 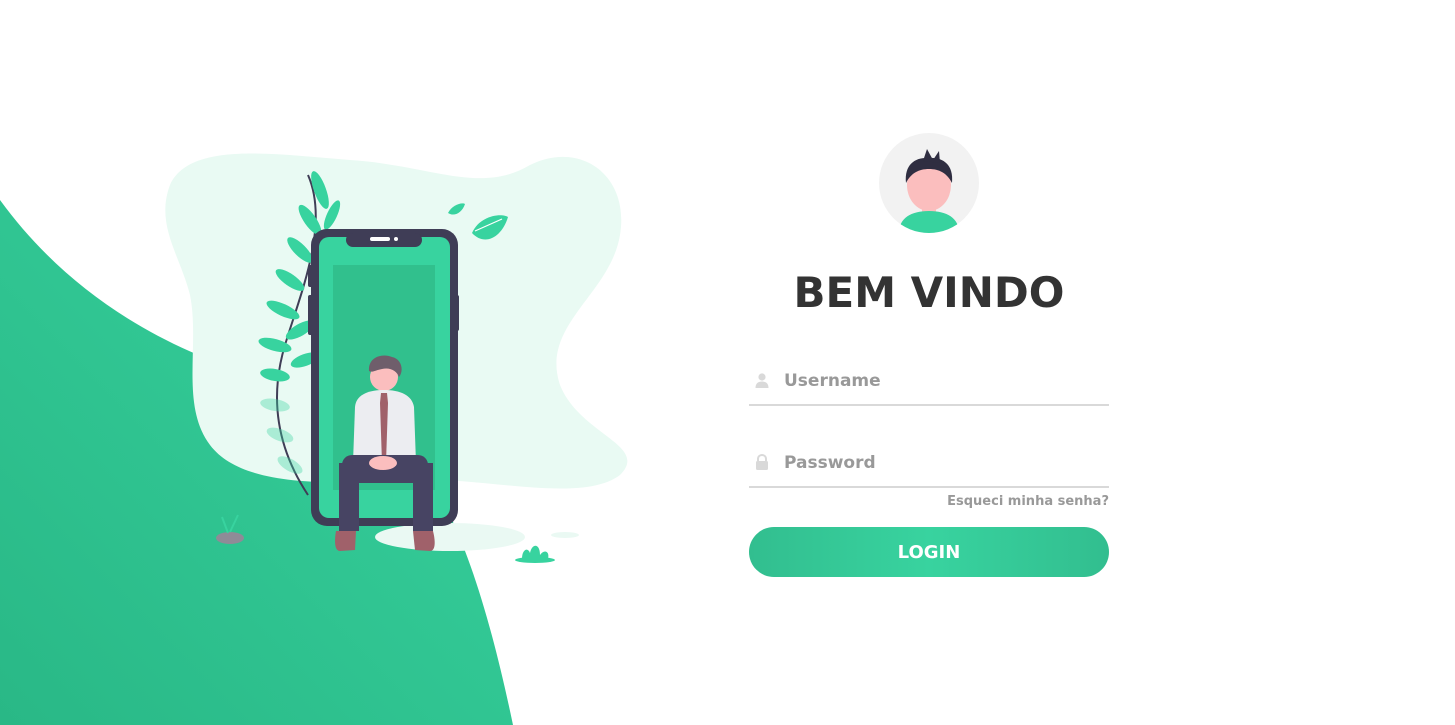 I want to click on user-avatar-icon, so click(x=929, y=183).